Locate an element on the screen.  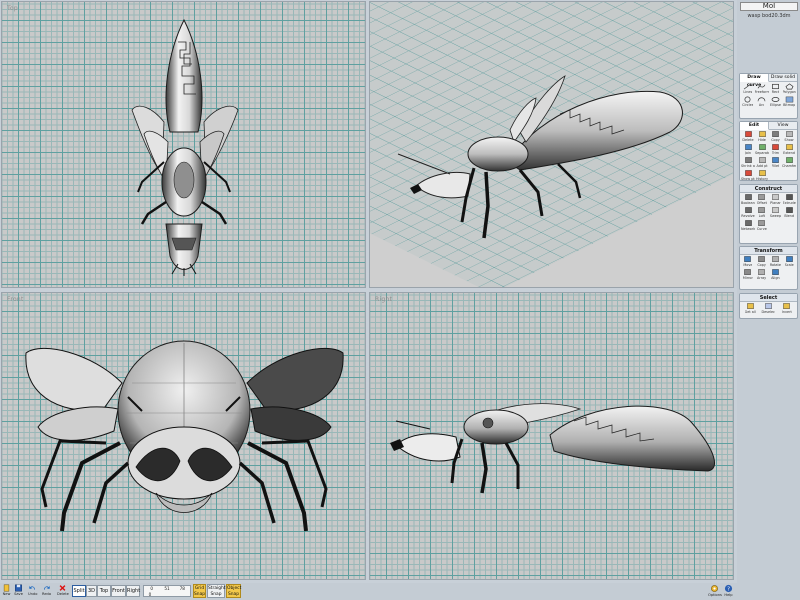
draw-circles-button: Circles is located at coordinates (748, 102).